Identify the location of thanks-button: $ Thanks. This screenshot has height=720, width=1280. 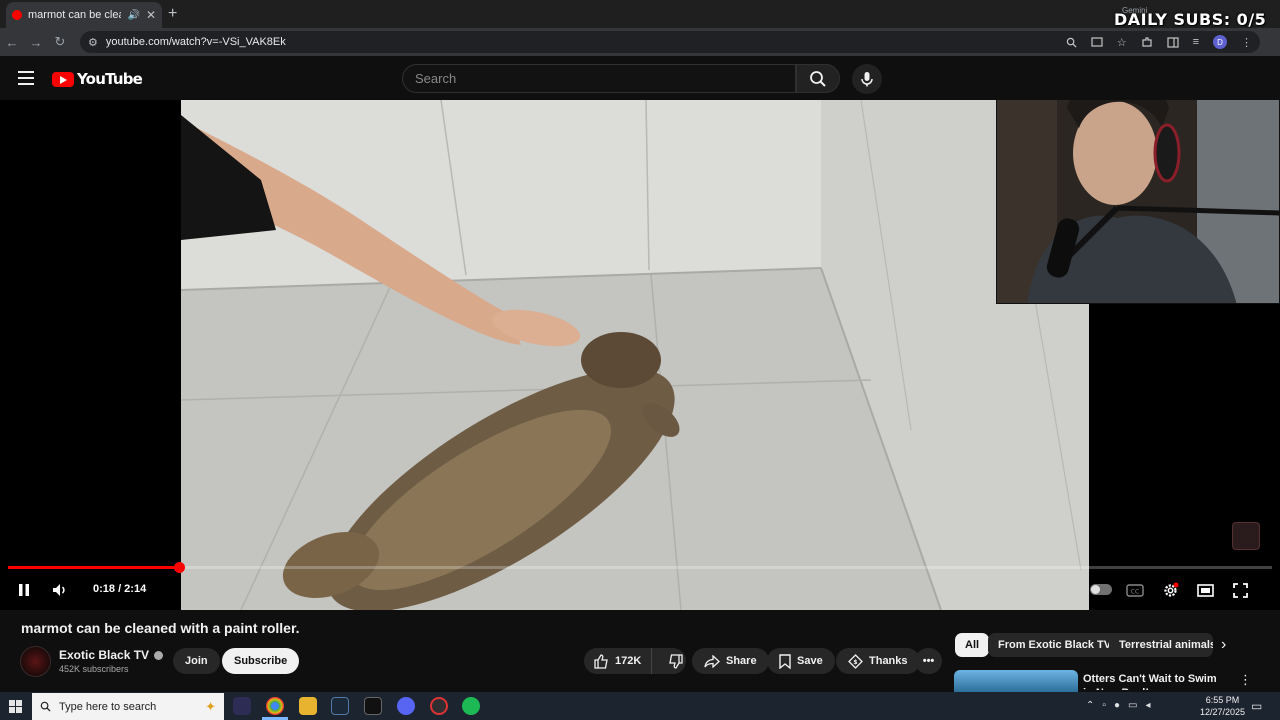
(878, 661).